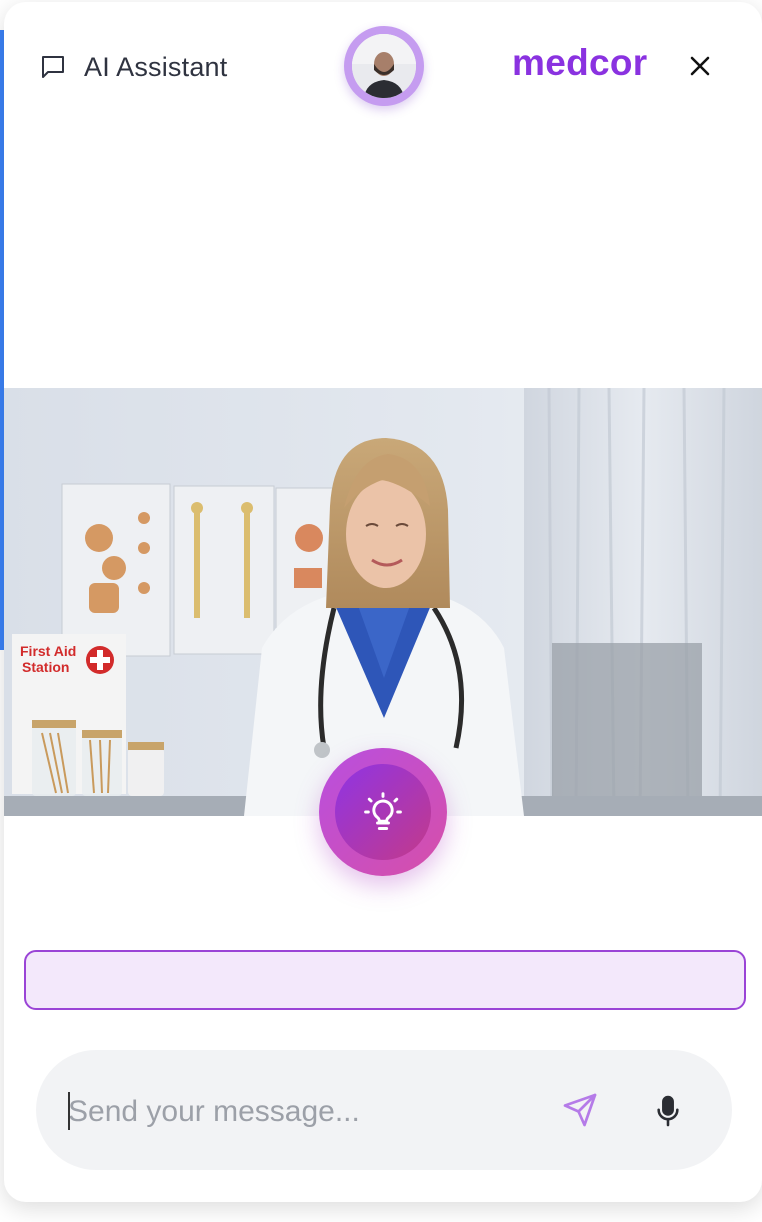  I want to click on suggestions-button-core, so click(383, 812).